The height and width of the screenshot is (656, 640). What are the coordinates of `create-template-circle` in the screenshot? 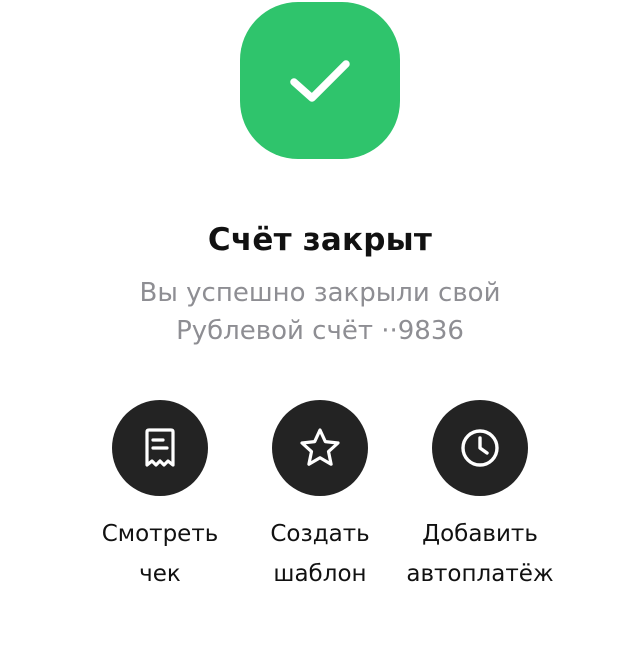 It's located at (320, 448).